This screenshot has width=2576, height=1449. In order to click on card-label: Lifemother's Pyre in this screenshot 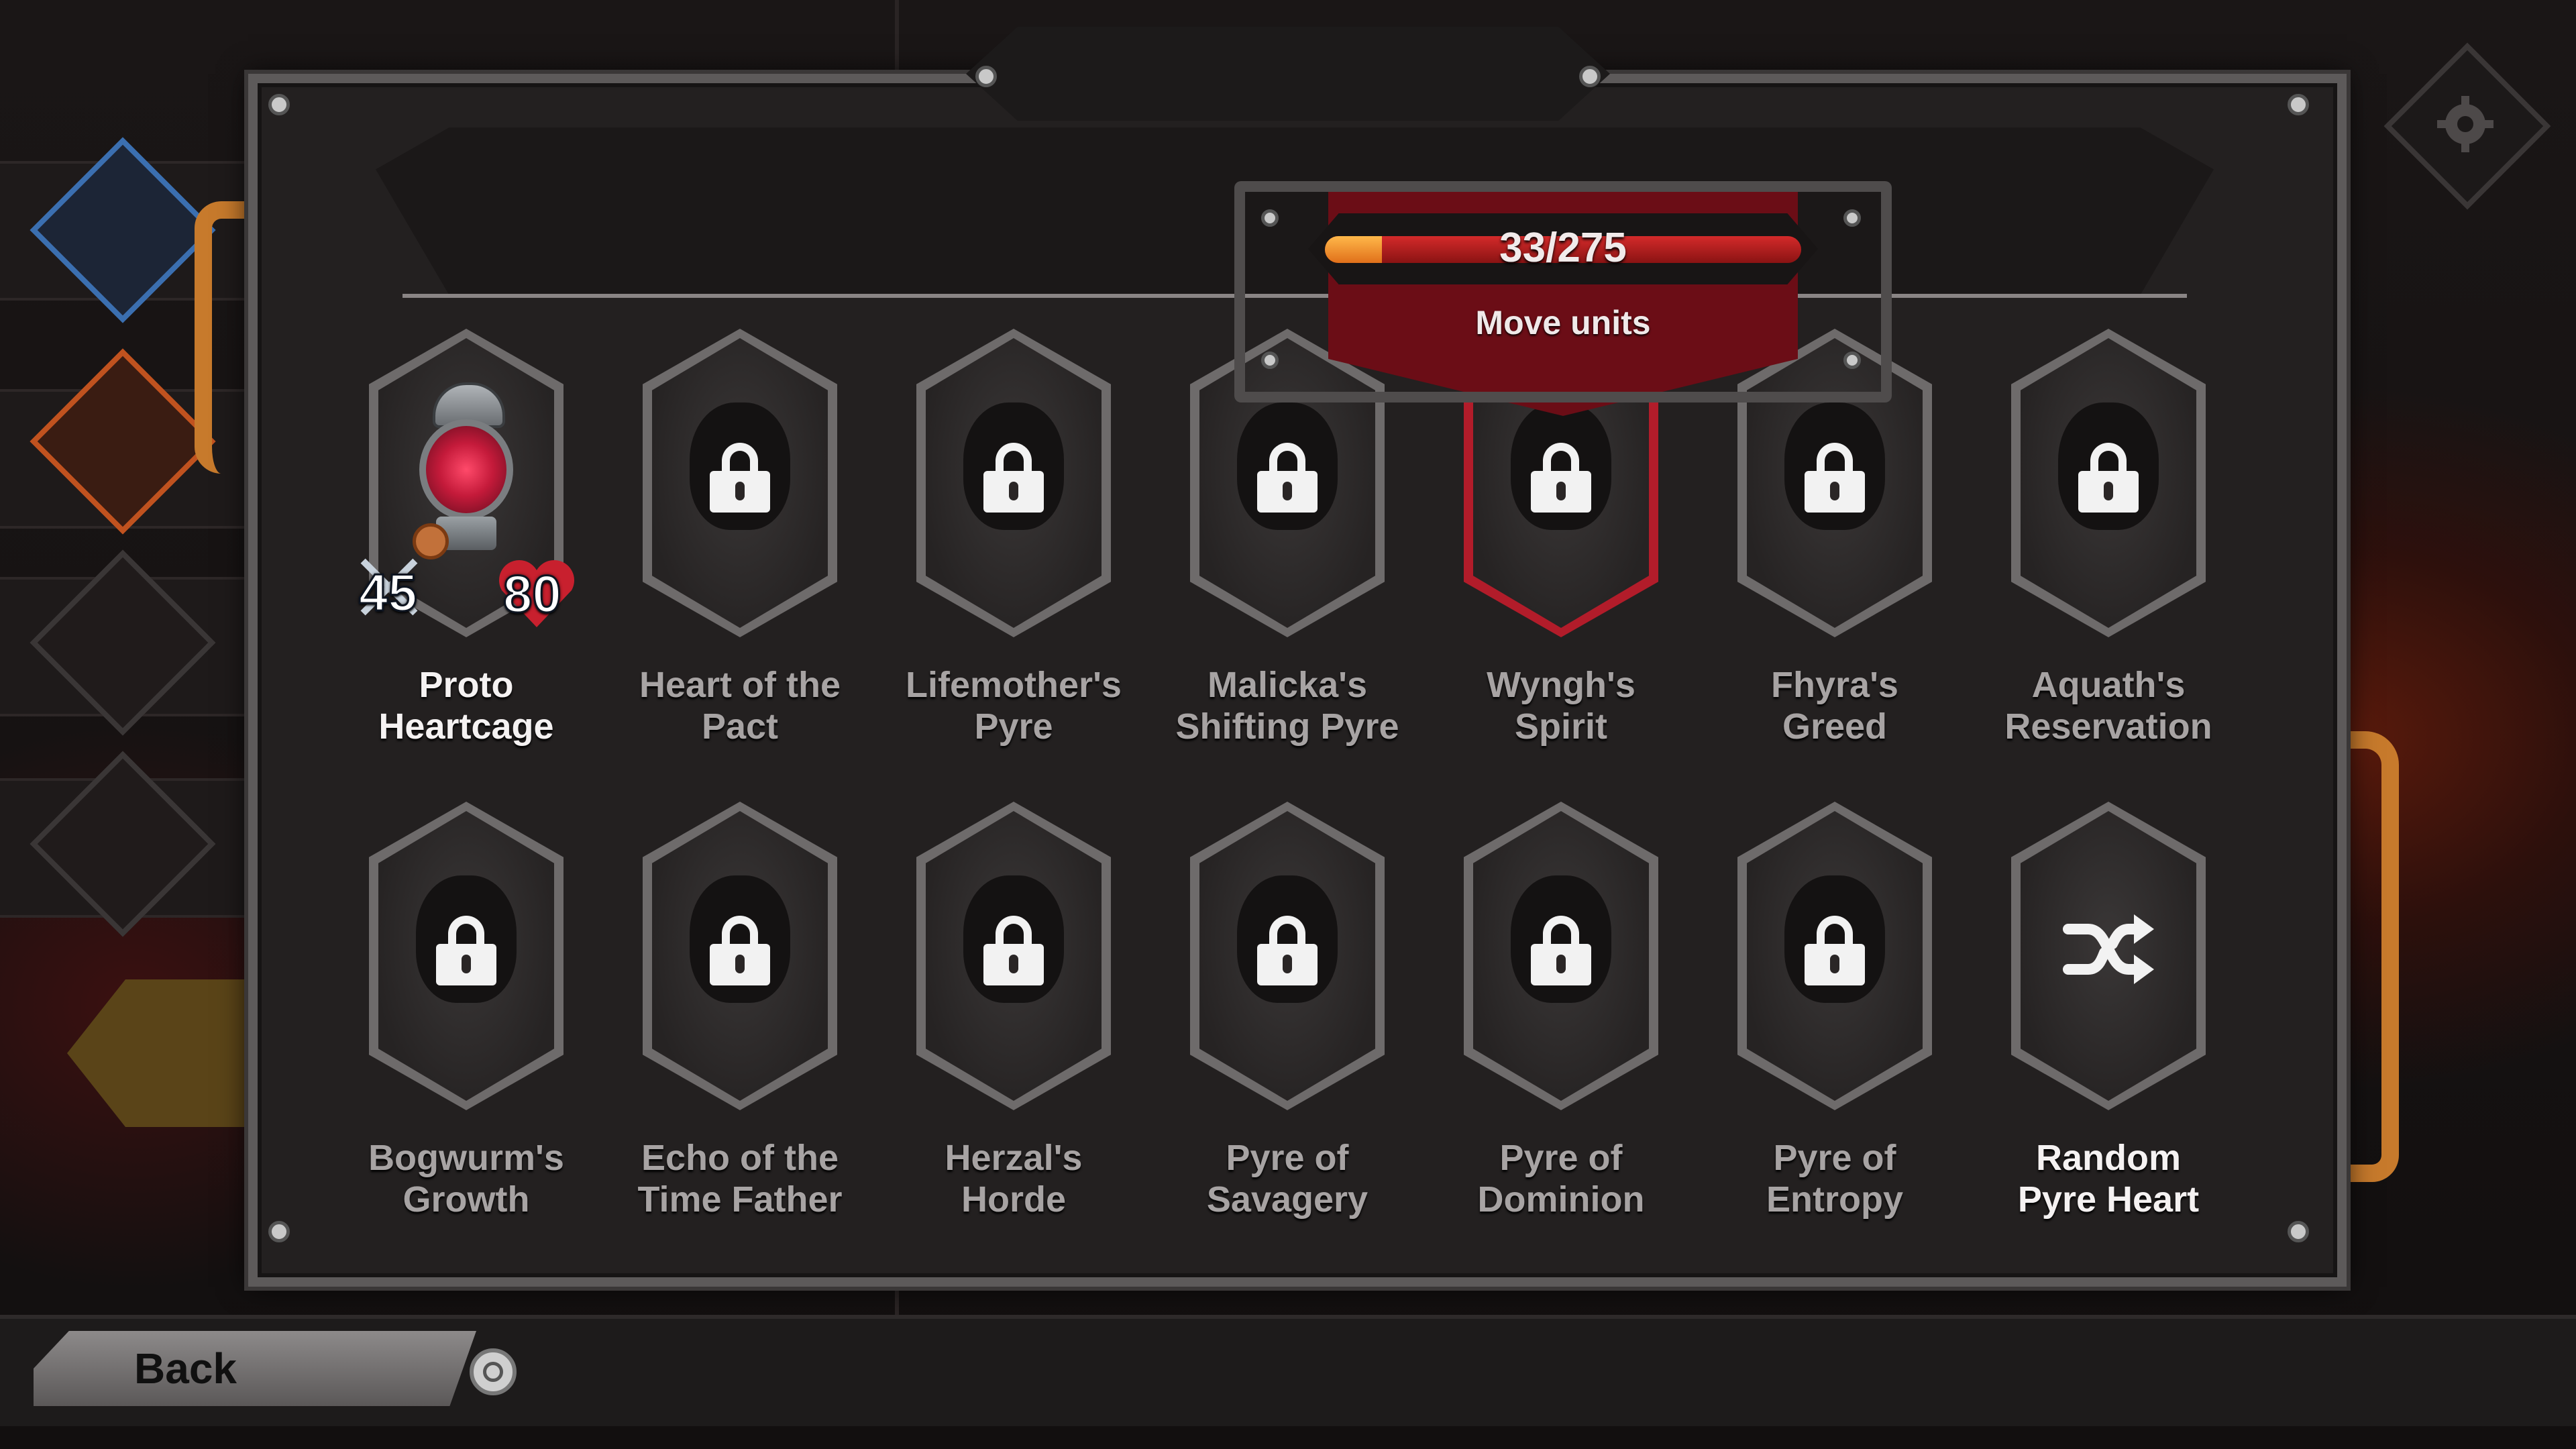, I will do `click(1014, 706)`.